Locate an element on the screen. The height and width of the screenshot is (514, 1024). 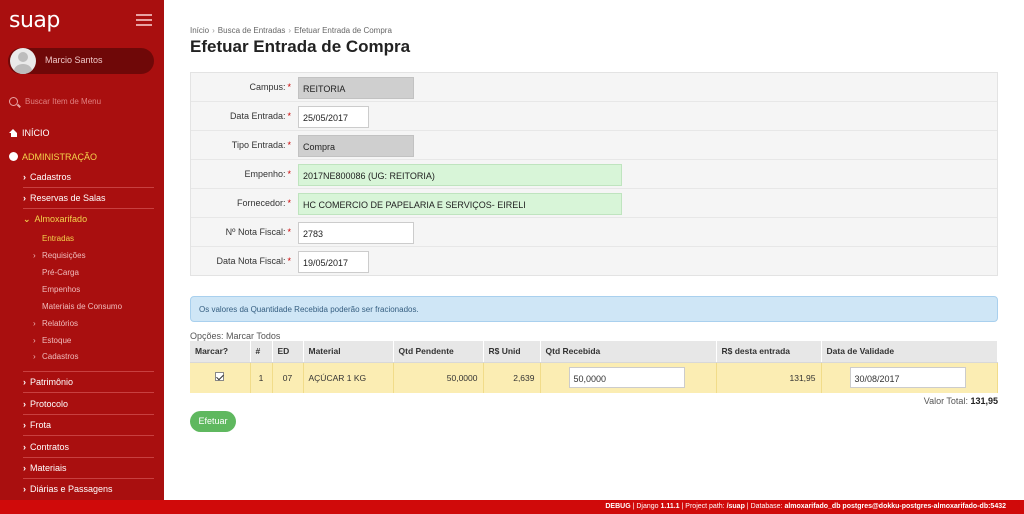
form-row-data-entrada: Data Entrada: * 25/05/2017 is located at coordinates (594, 116).